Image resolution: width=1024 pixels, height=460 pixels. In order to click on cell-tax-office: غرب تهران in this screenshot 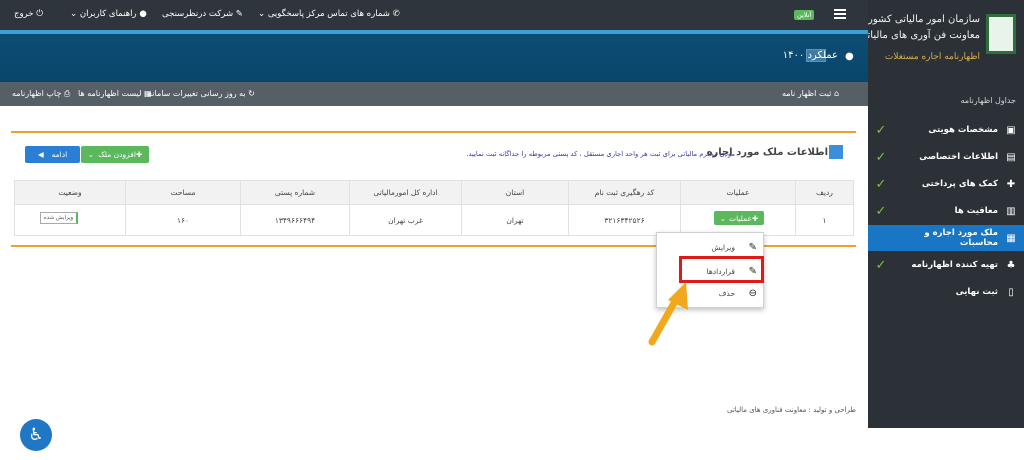, I will do `click(405, 220)`.